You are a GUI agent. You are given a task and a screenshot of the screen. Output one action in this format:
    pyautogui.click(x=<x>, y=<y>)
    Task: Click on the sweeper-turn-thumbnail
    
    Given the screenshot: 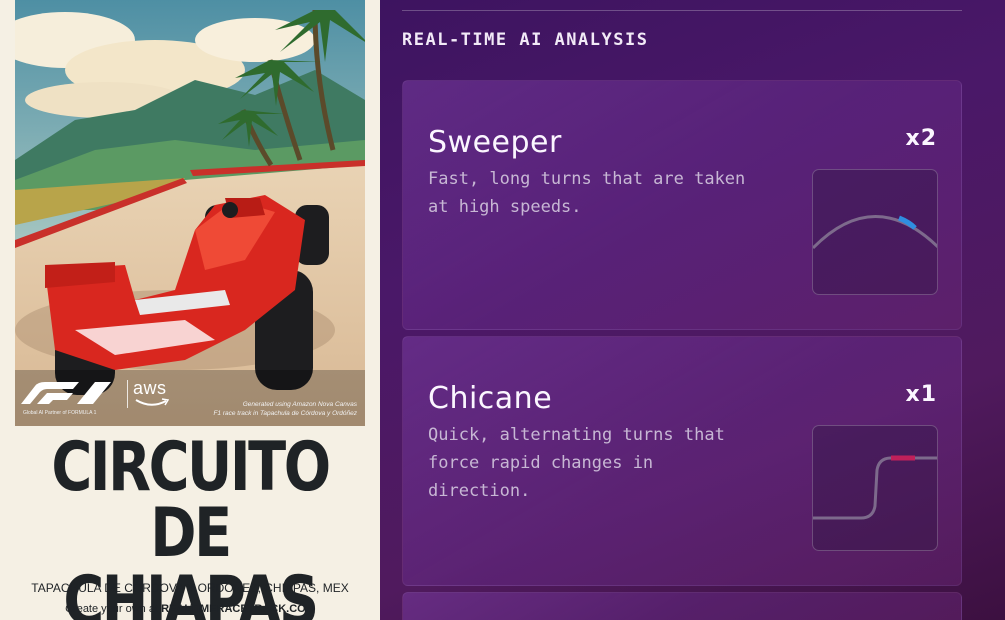 What is the action you would take?
    pyautogui.click(x=875, y=232)
    